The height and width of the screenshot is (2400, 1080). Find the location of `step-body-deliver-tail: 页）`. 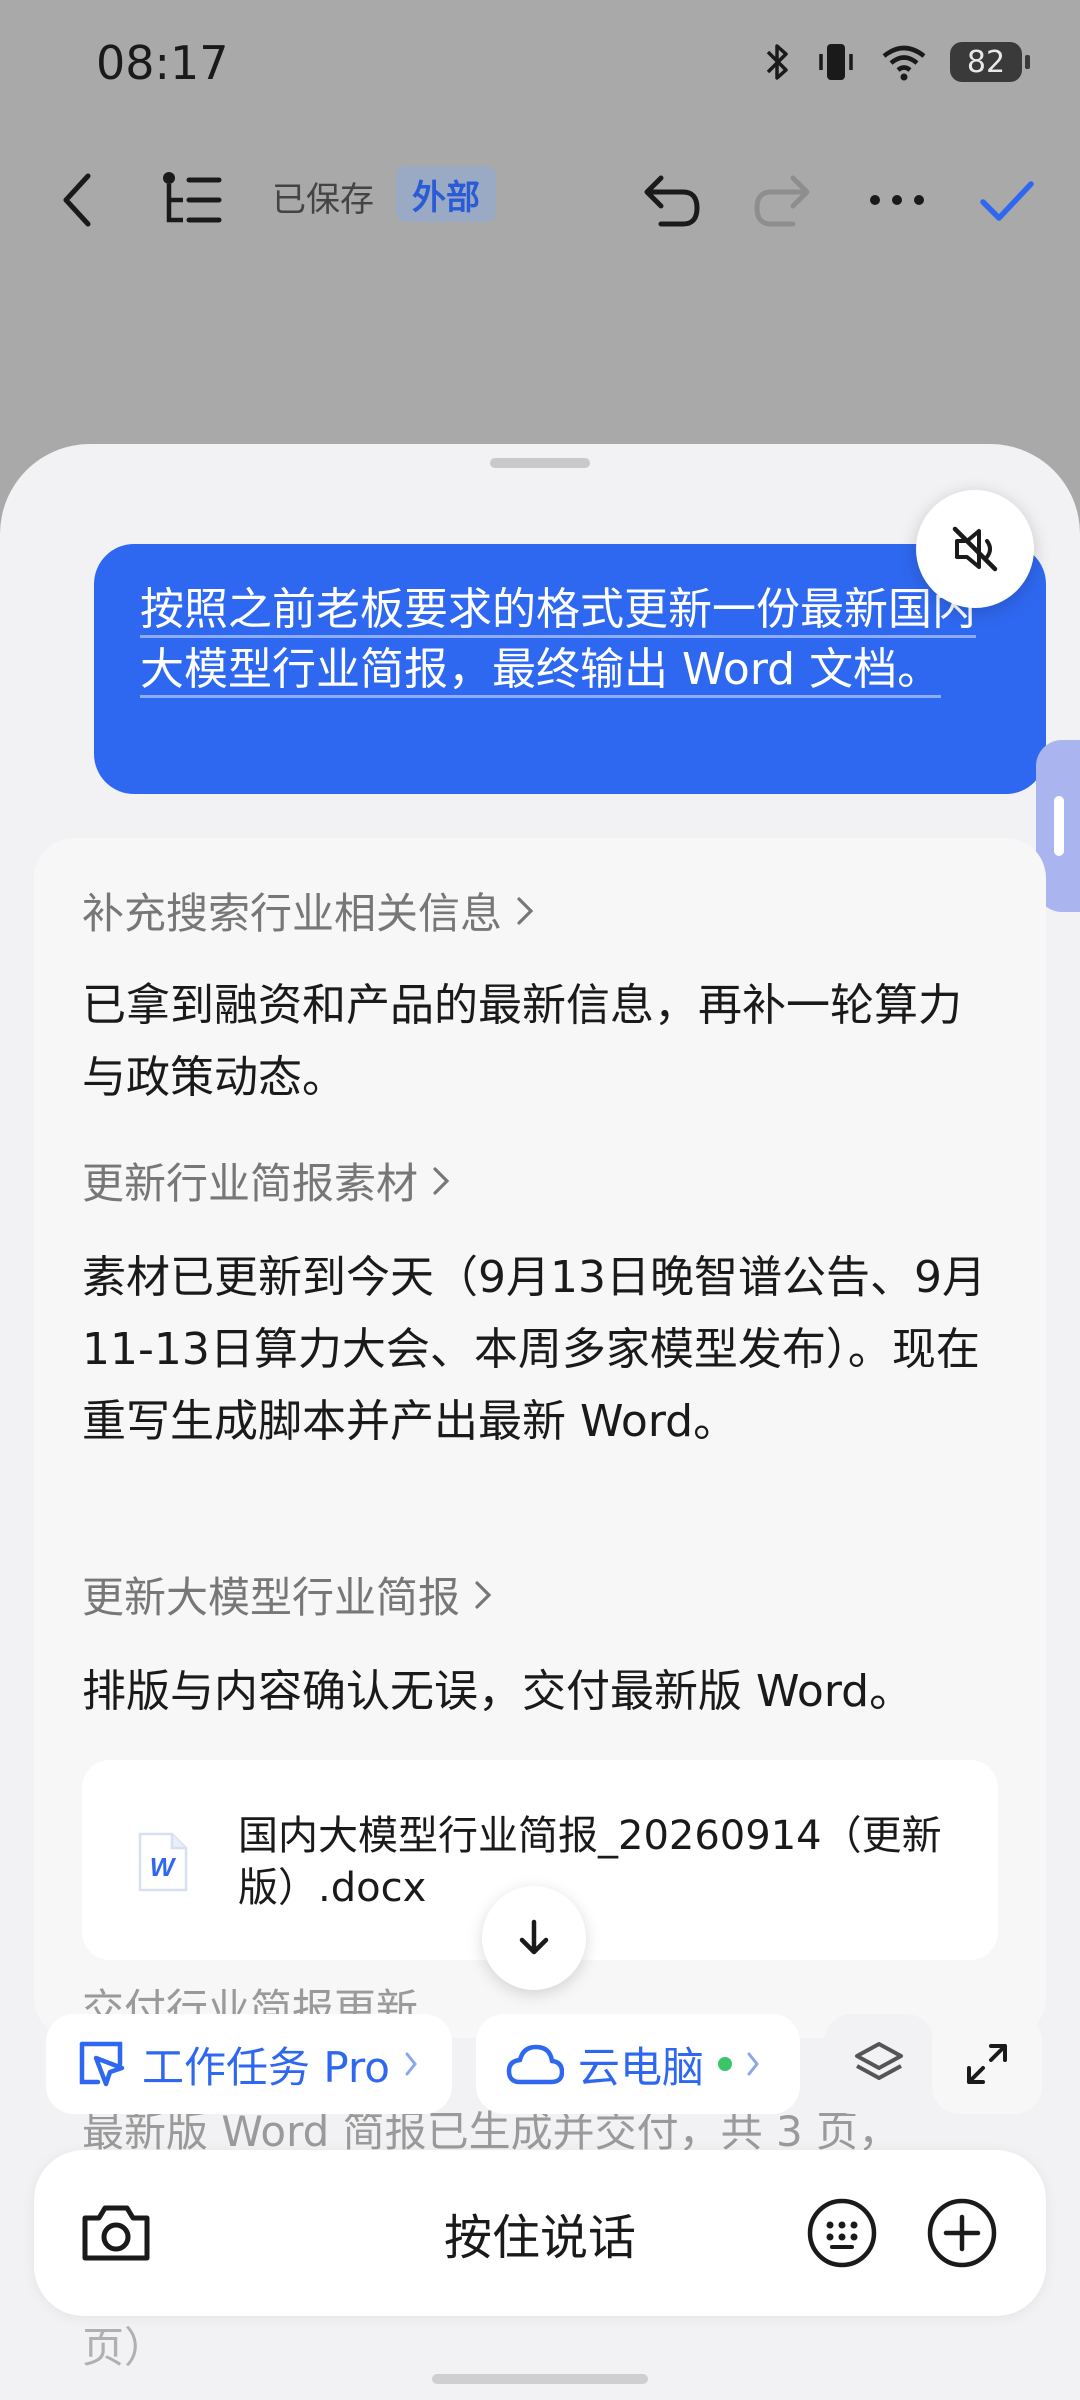

step-body-deliver-tail: 页） is located at coordinates (124, 2347).